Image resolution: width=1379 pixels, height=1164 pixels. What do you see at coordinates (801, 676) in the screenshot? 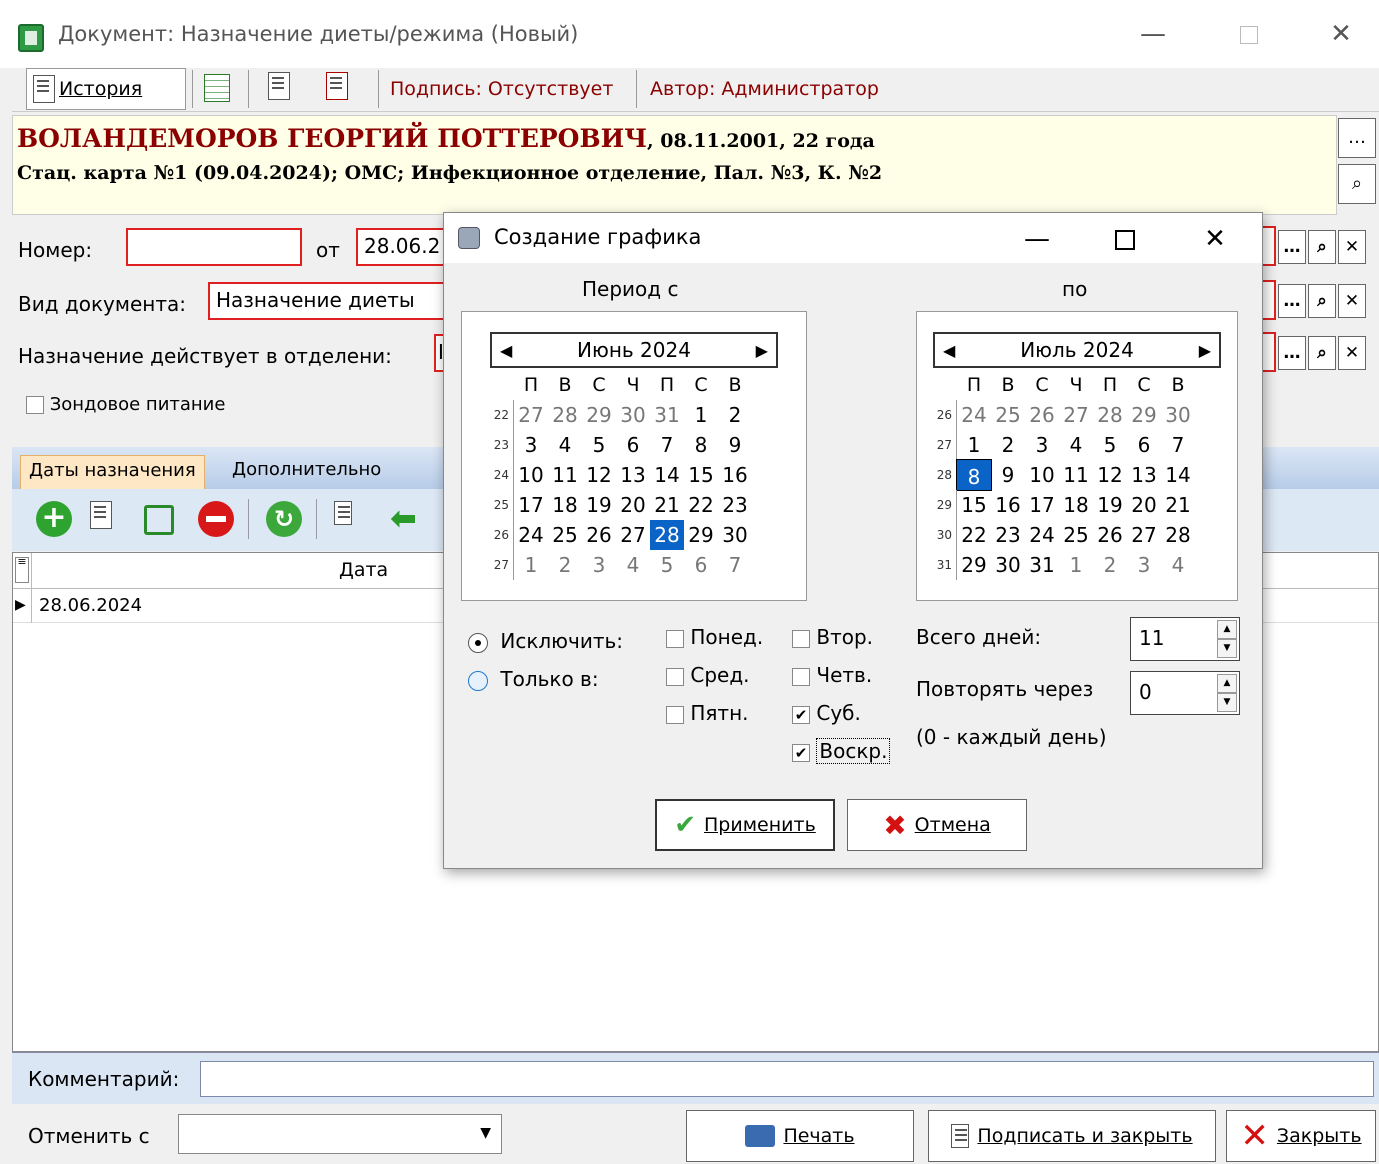
I see `thu-checkbox` at bounding box center [801, 676].